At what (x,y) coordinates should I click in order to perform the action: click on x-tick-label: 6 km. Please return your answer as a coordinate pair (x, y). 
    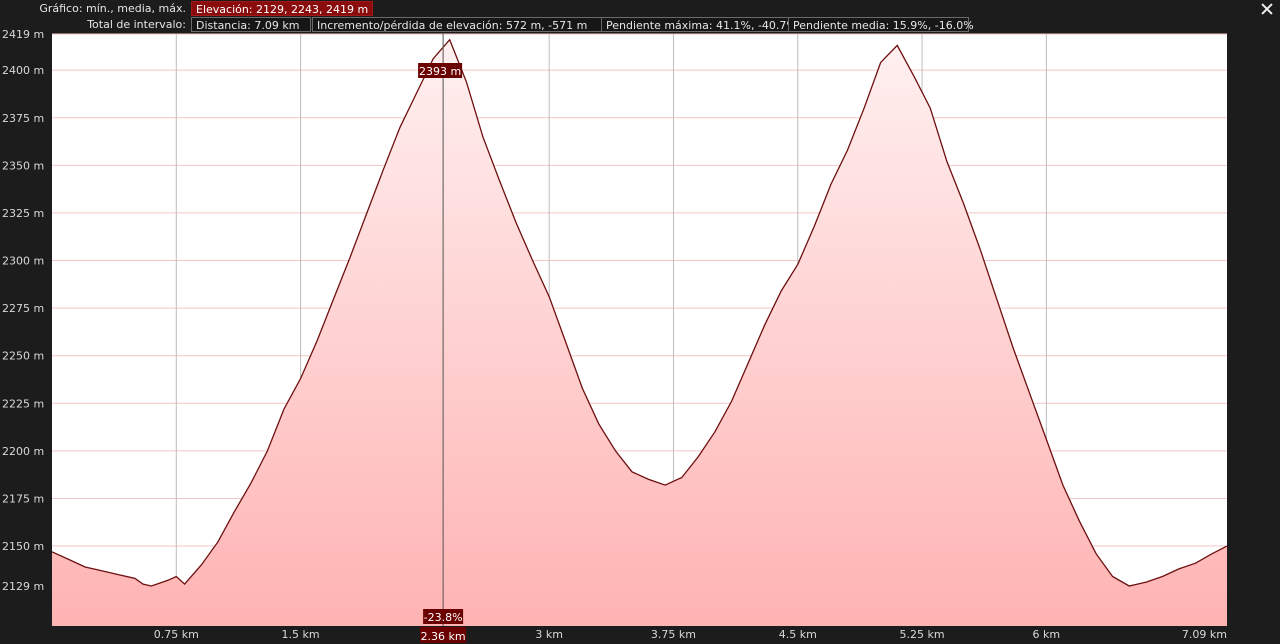
    Looking at the image, I should click on (1047, 634).